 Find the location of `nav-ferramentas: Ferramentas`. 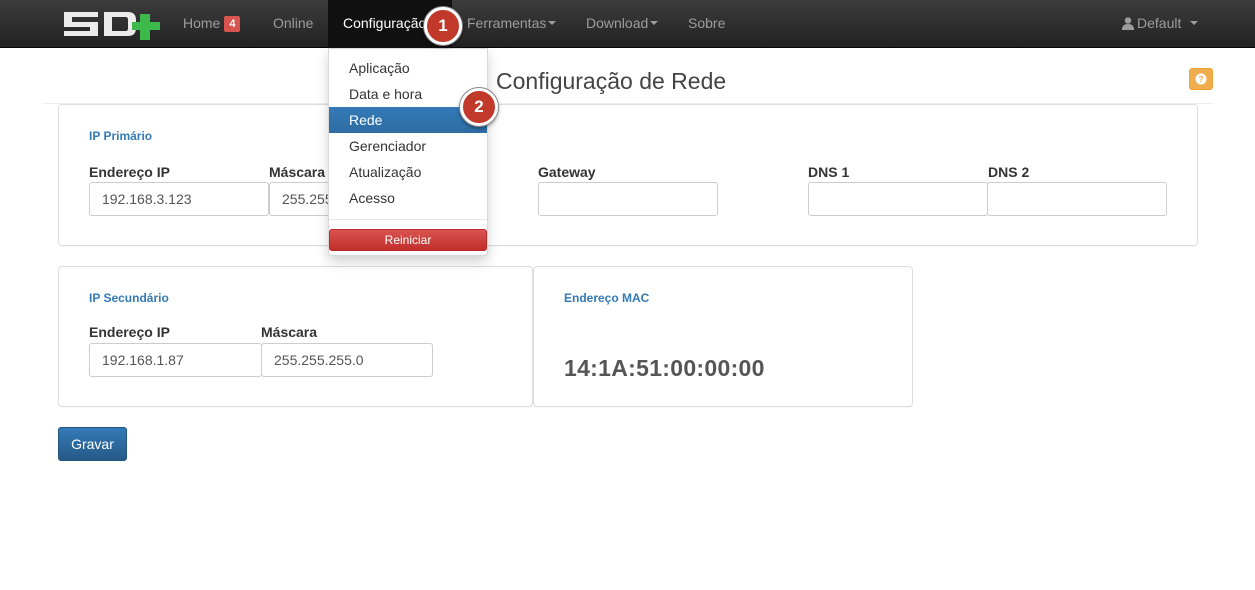

nav-ferramentas: Ferramentas is located at coordinates (512, 24).